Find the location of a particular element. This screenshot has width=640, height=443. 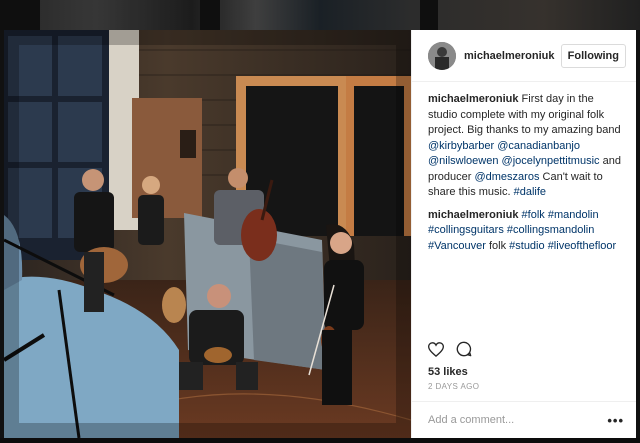

add-comment-area: Add a comment... ••• is located at coordinates (524, 420).